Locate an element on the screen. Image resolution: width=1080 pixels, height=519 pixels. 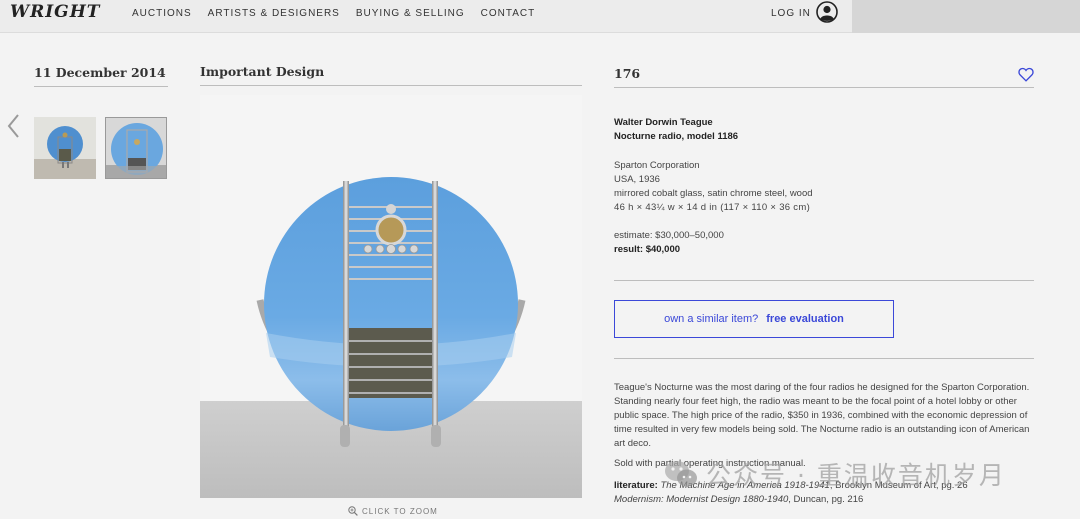
wechat-icon is located at coordinates (681, 474).